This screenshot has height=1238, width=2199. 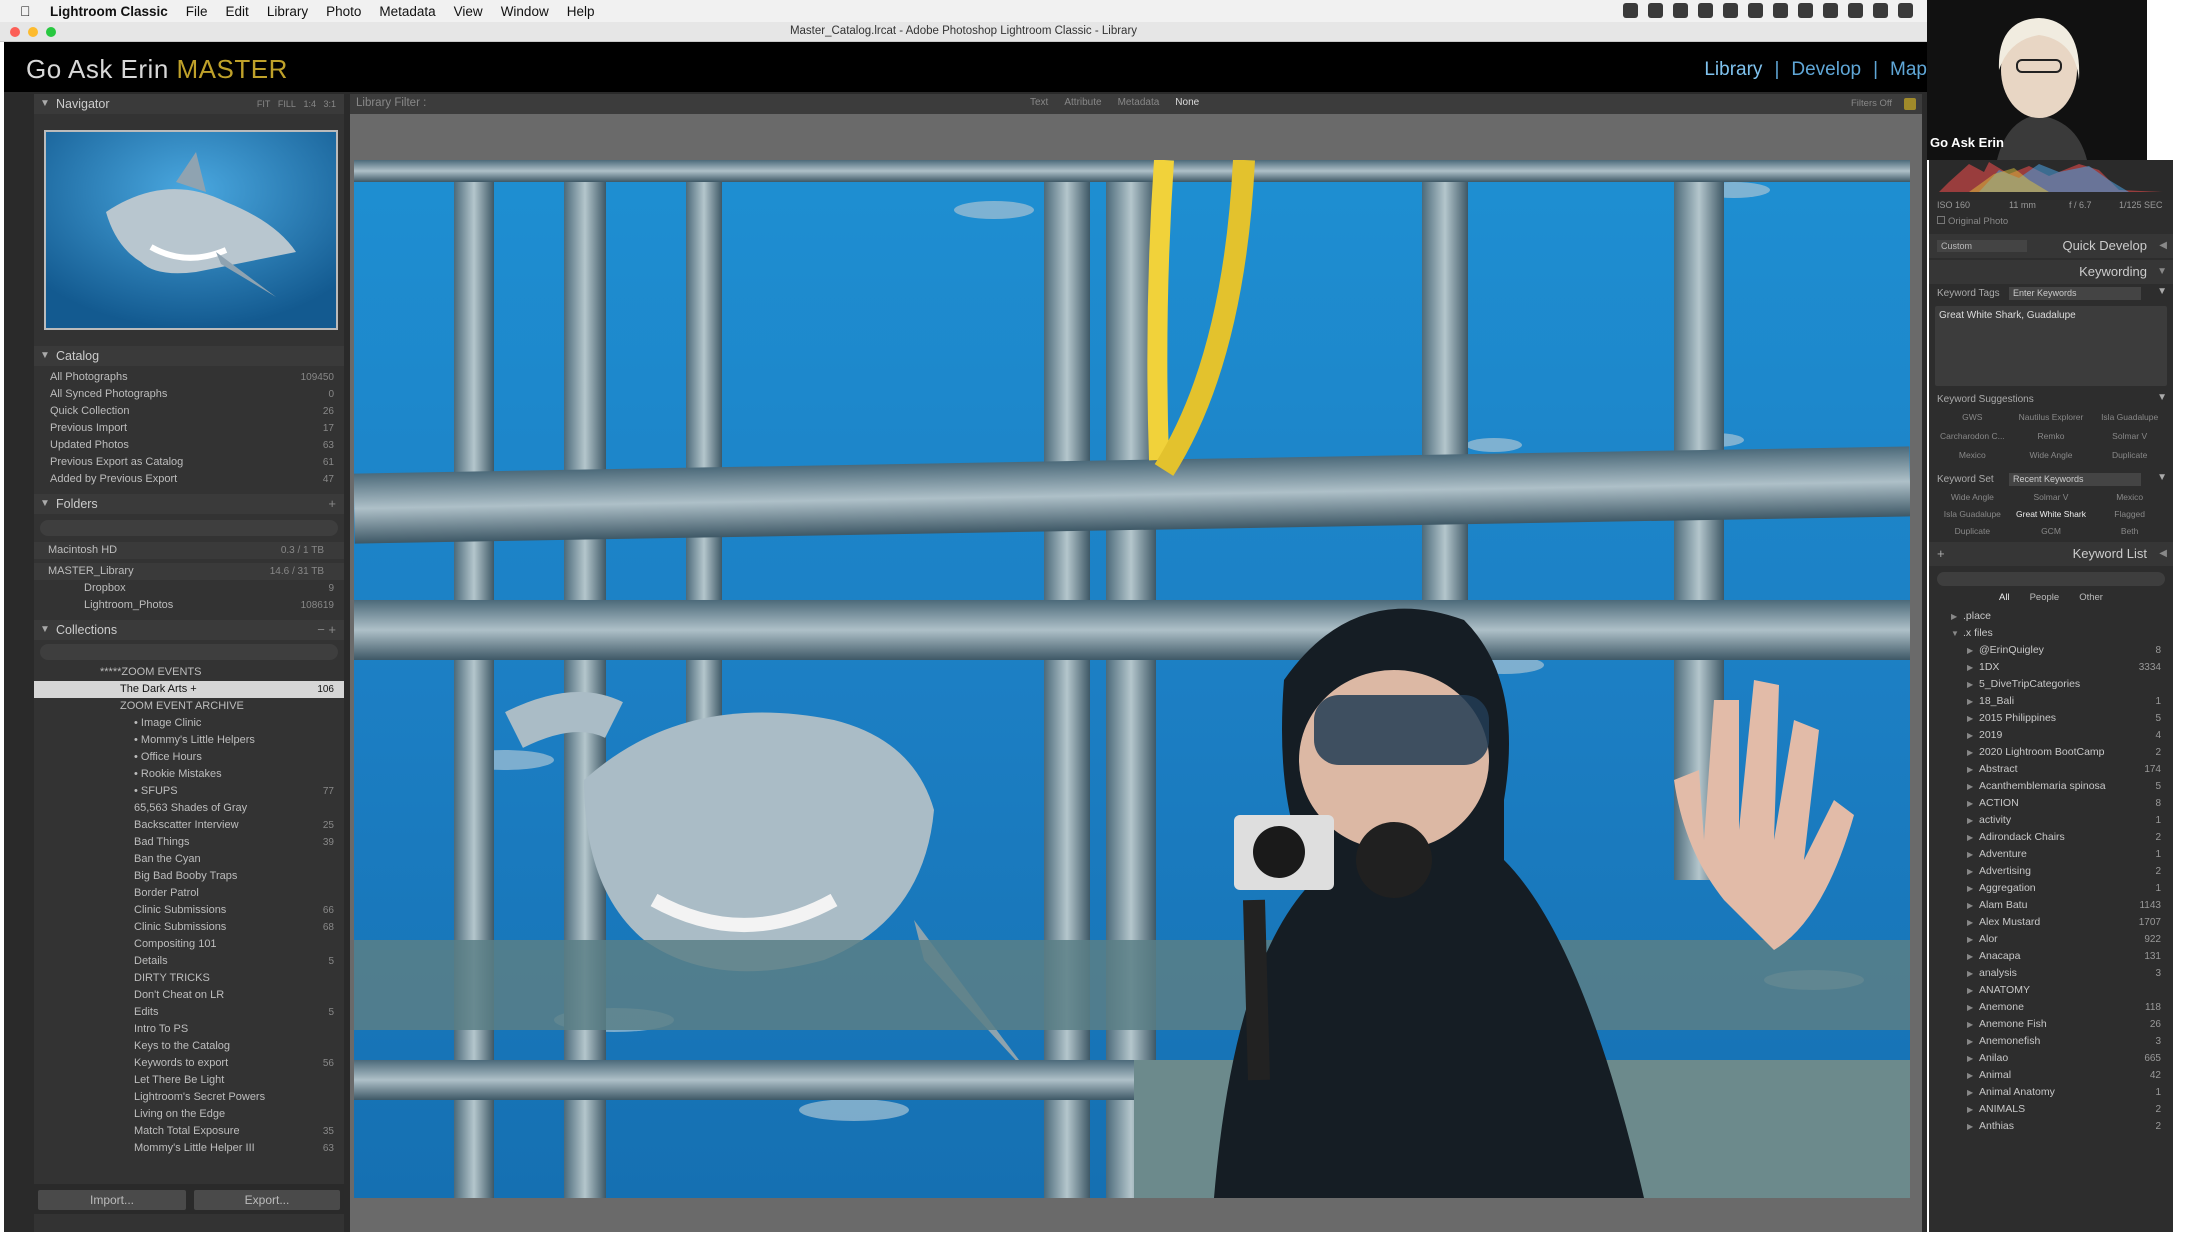 What do you see at coordinates (189, 652) in the screenshot?
I see `collection-search-input` at bounding box center [189, 652].